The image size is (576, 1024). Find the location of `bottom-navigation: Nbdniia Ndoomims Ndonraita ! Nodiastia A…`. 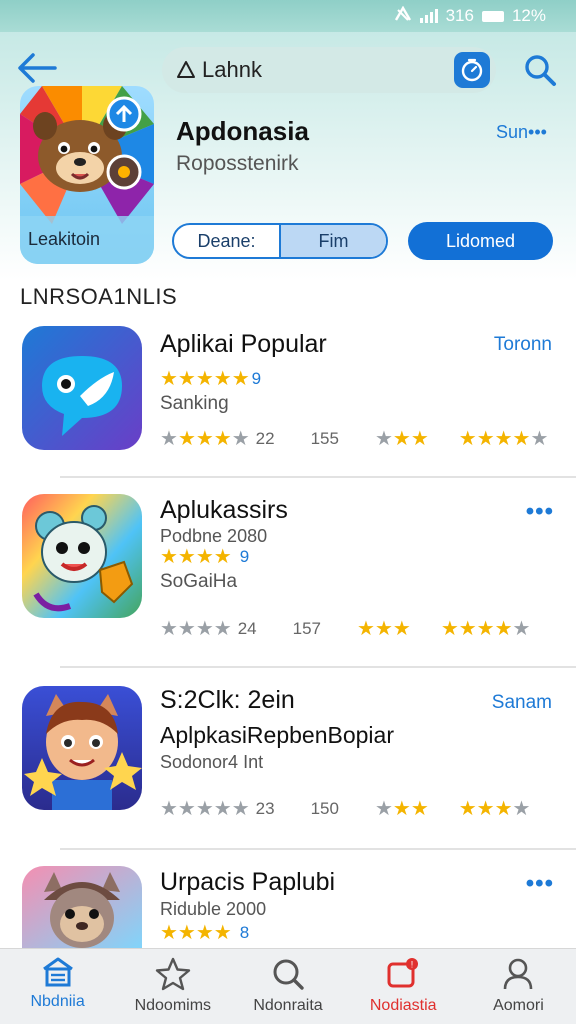

bottom-navigation: Nbdniia Ndoomims Ndonraita ! Nodiastia A… is located at coordinates (288, 986).